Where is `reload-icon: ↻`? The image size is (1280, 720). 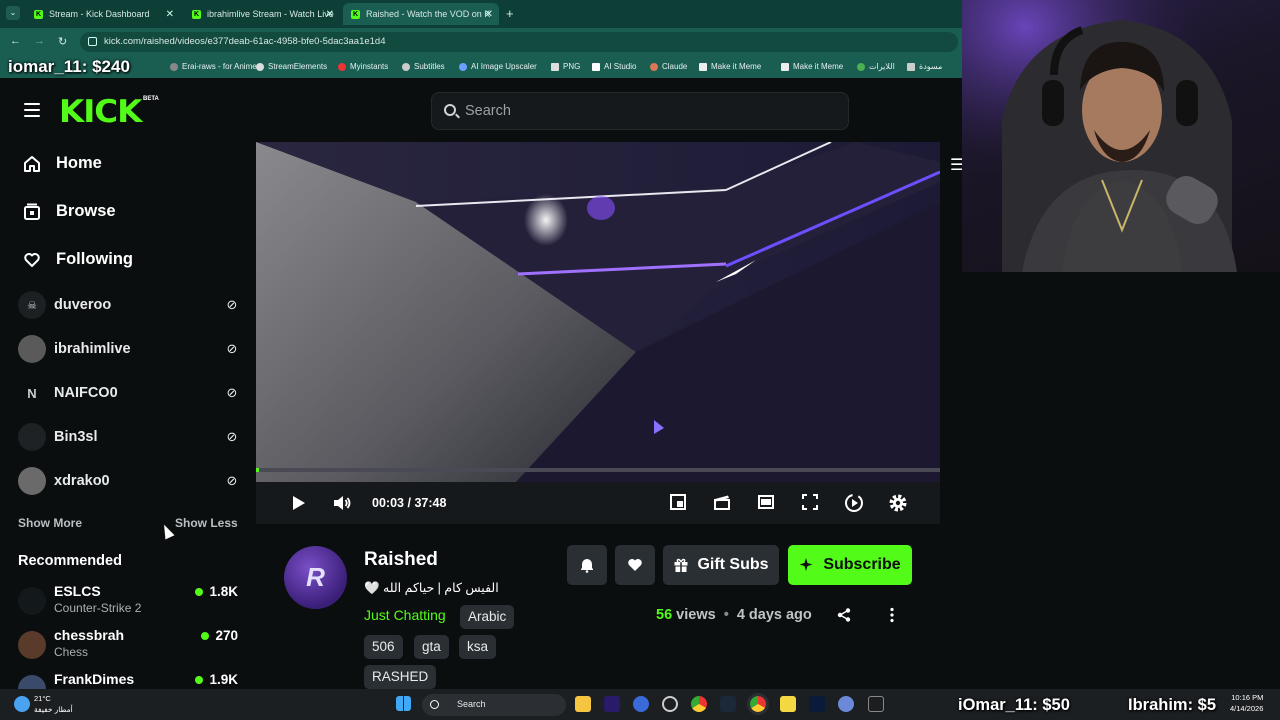
reload-icon: ↻ is located at coordinates (62, 41).